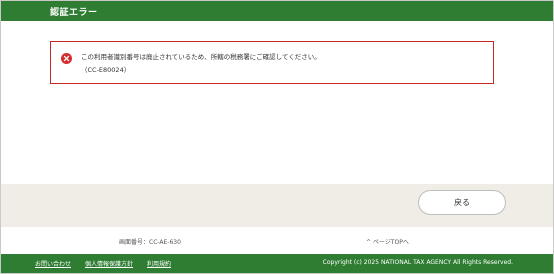  What do you see at coordinates (74, 13) in the screenshot?
I see `page-title: 認証エラー` at bounding box center [74, 13].